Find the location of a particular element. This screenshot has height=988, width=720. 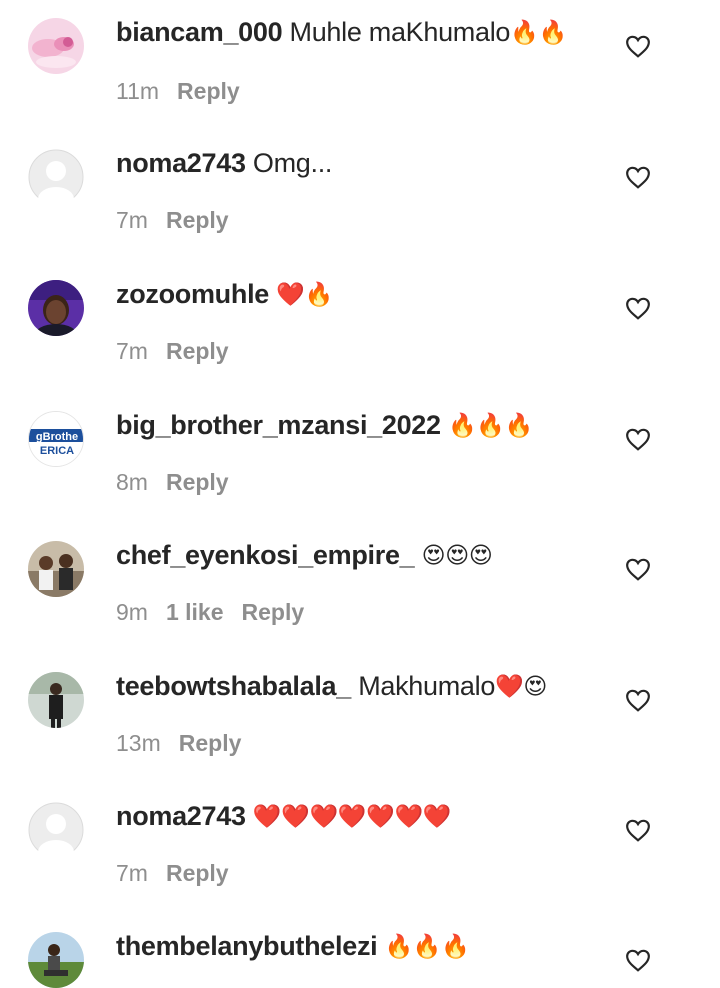

comment-meta: 11m Reply is located at coordinates (187, 91).